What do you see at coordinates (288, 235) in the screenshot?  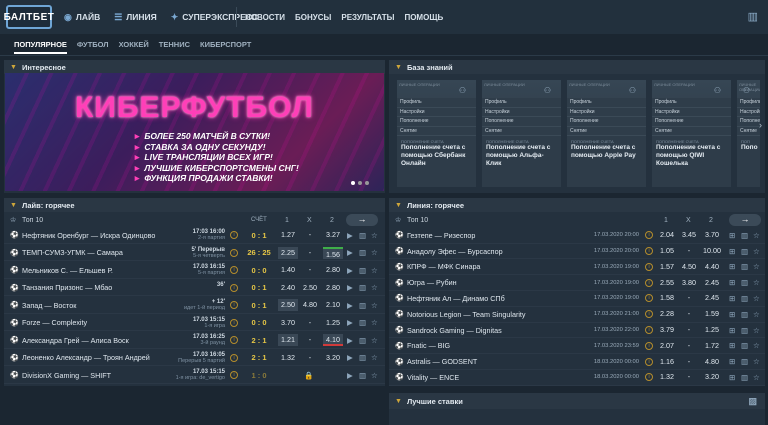 I see `odds-1: 1.27` at bounding box center [288, 235].